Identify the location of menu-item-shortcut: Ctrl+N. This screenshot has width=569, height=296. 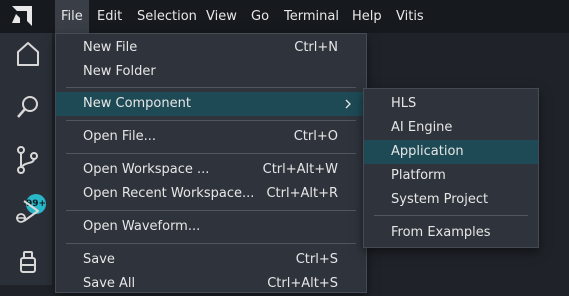
(316, 47).